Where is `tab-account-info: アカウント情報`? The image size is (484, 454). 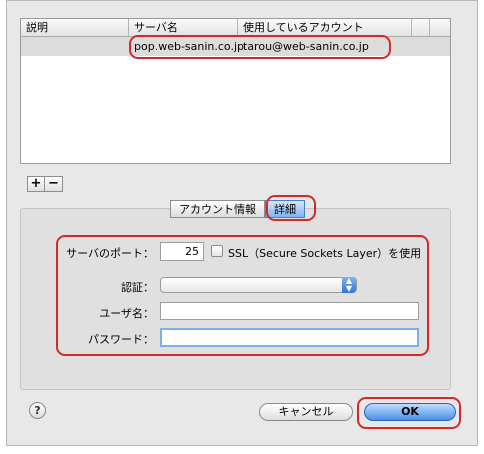 tab-account-info: アカウント情報 is located at coordinates (217, 209).